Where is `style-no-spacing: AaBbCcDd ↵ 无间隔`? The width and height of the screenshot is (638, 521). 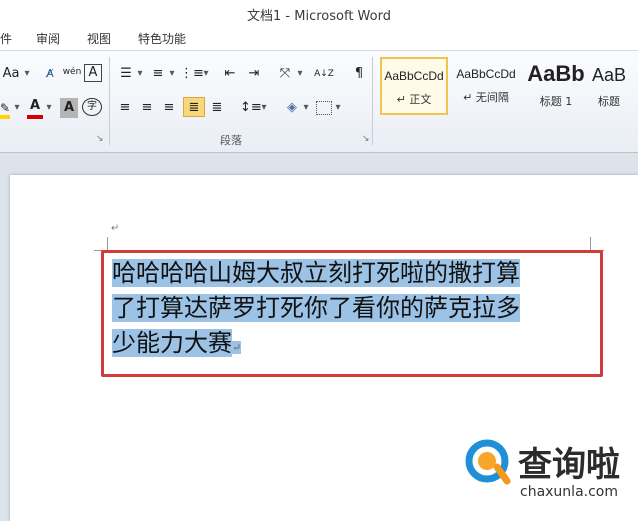
style-no-spacing: AaBbCcDd ↵ 无间隔 is located at coordinates (486, 86).